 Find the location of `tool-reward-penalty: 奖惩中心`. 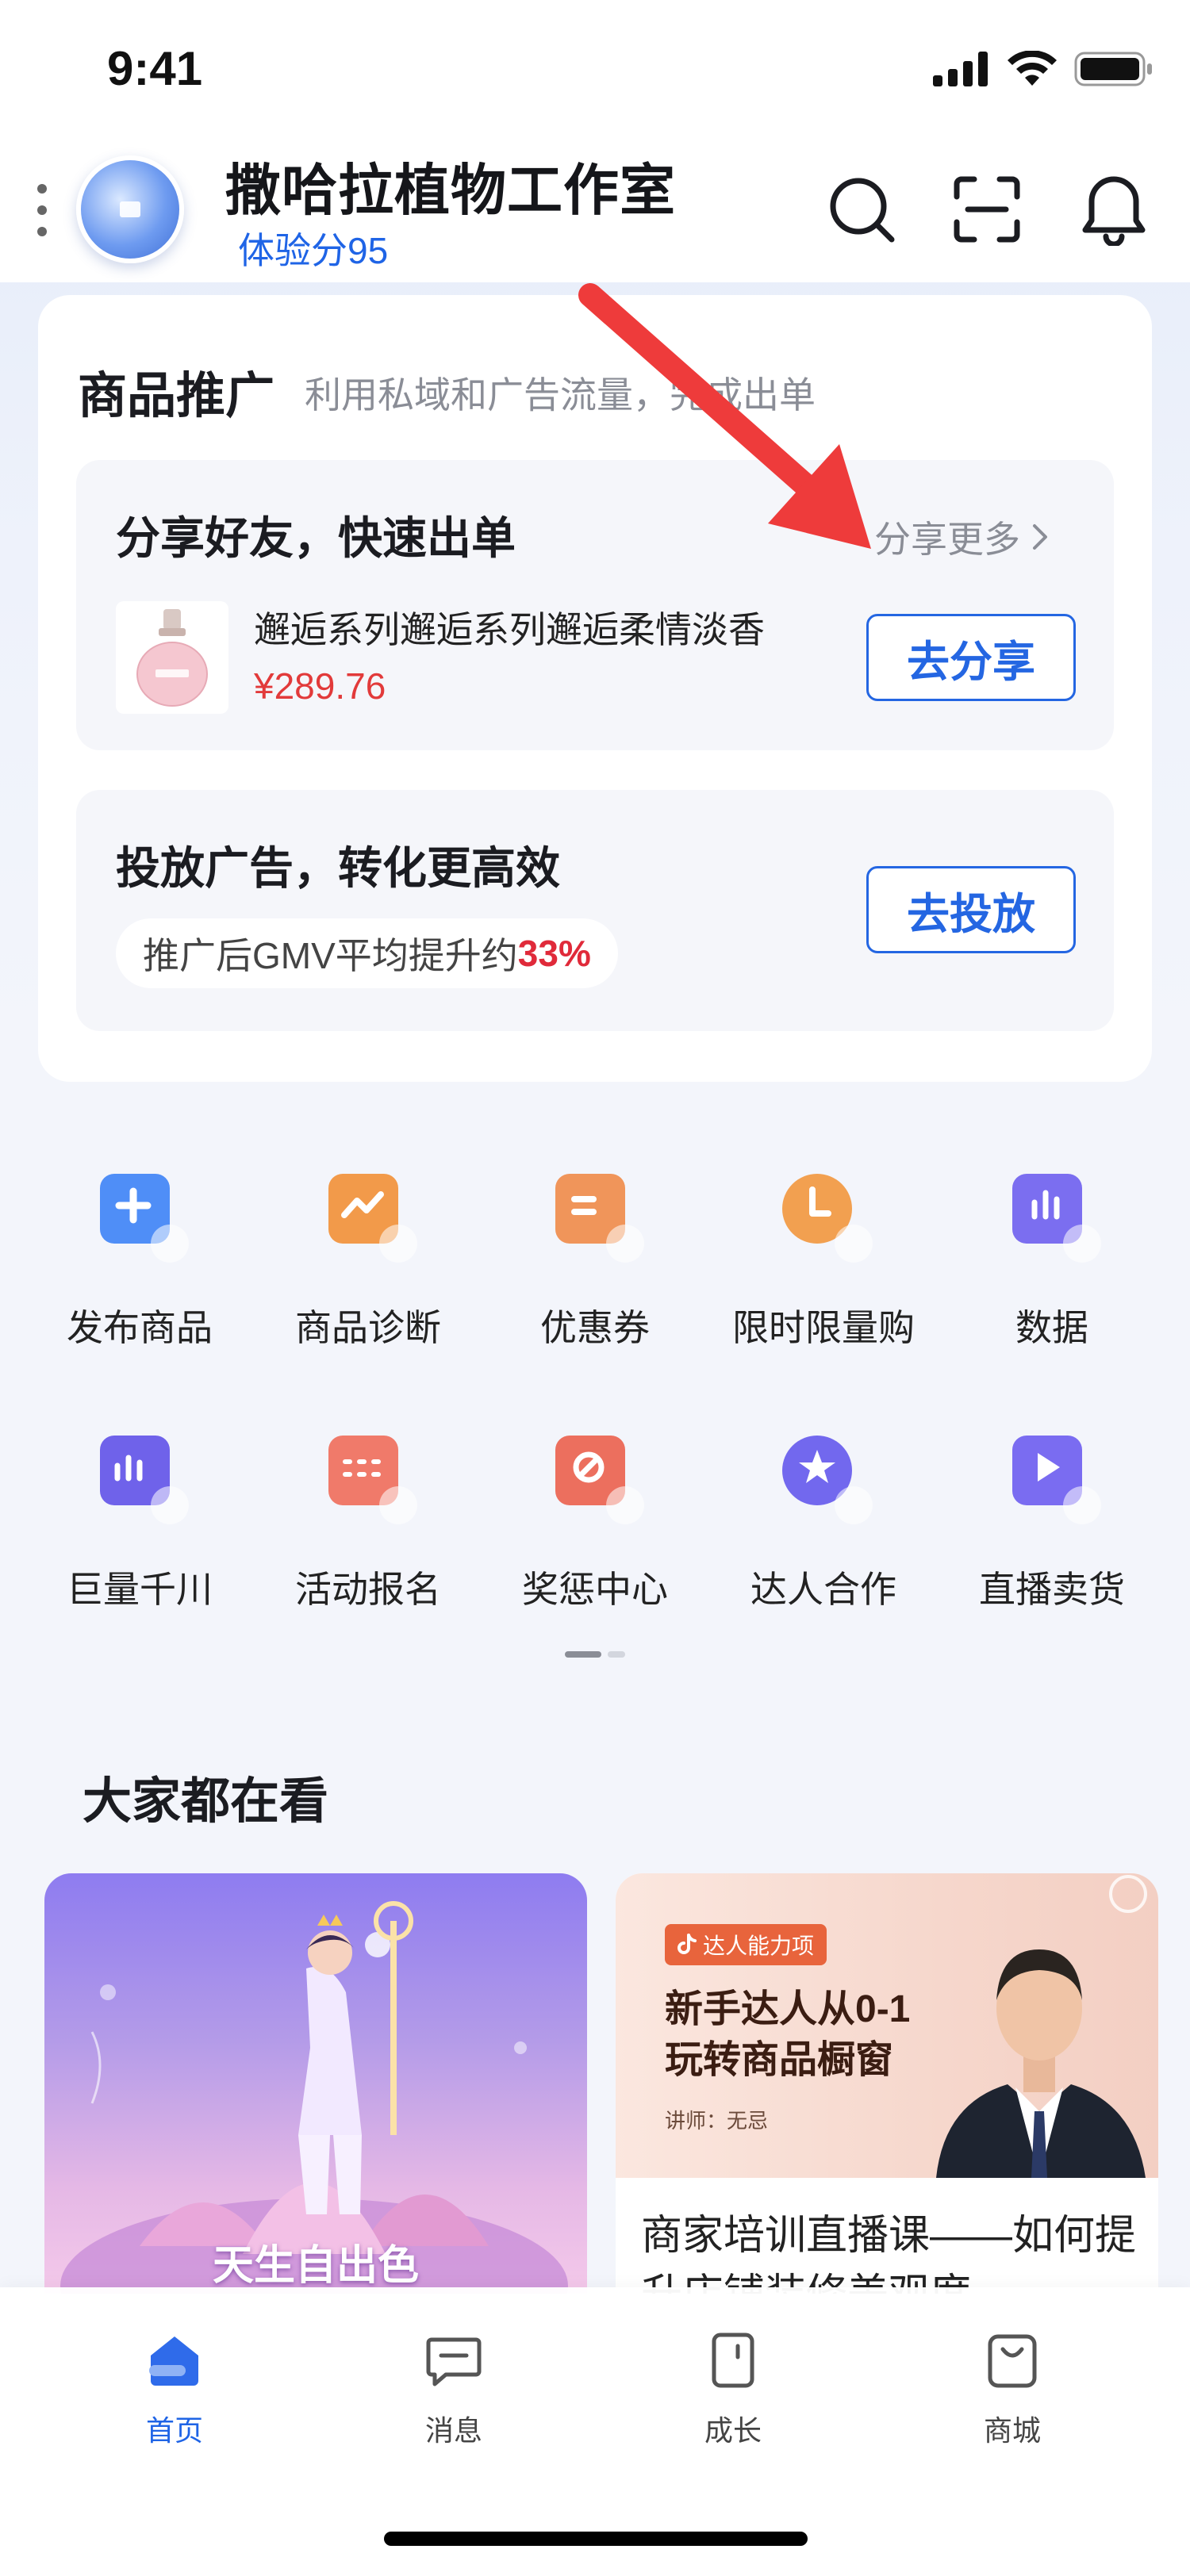

tool-reward-penalty: 奖惩中心 is located at coordinates (595, 1523).